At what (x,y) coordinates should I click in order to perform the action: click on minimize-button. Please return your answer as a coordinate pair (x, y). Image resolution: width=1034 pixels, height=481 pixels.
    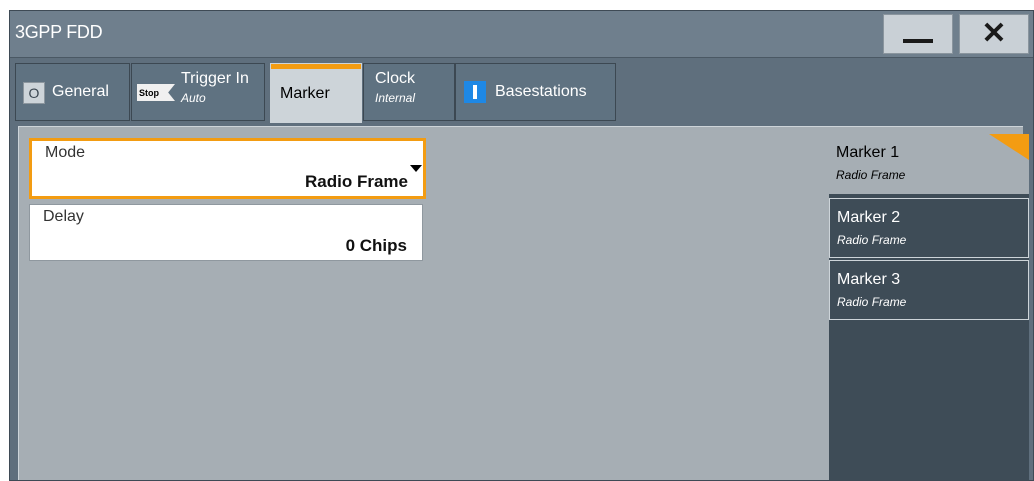
    Looking at the image, I should click on (918, 34).